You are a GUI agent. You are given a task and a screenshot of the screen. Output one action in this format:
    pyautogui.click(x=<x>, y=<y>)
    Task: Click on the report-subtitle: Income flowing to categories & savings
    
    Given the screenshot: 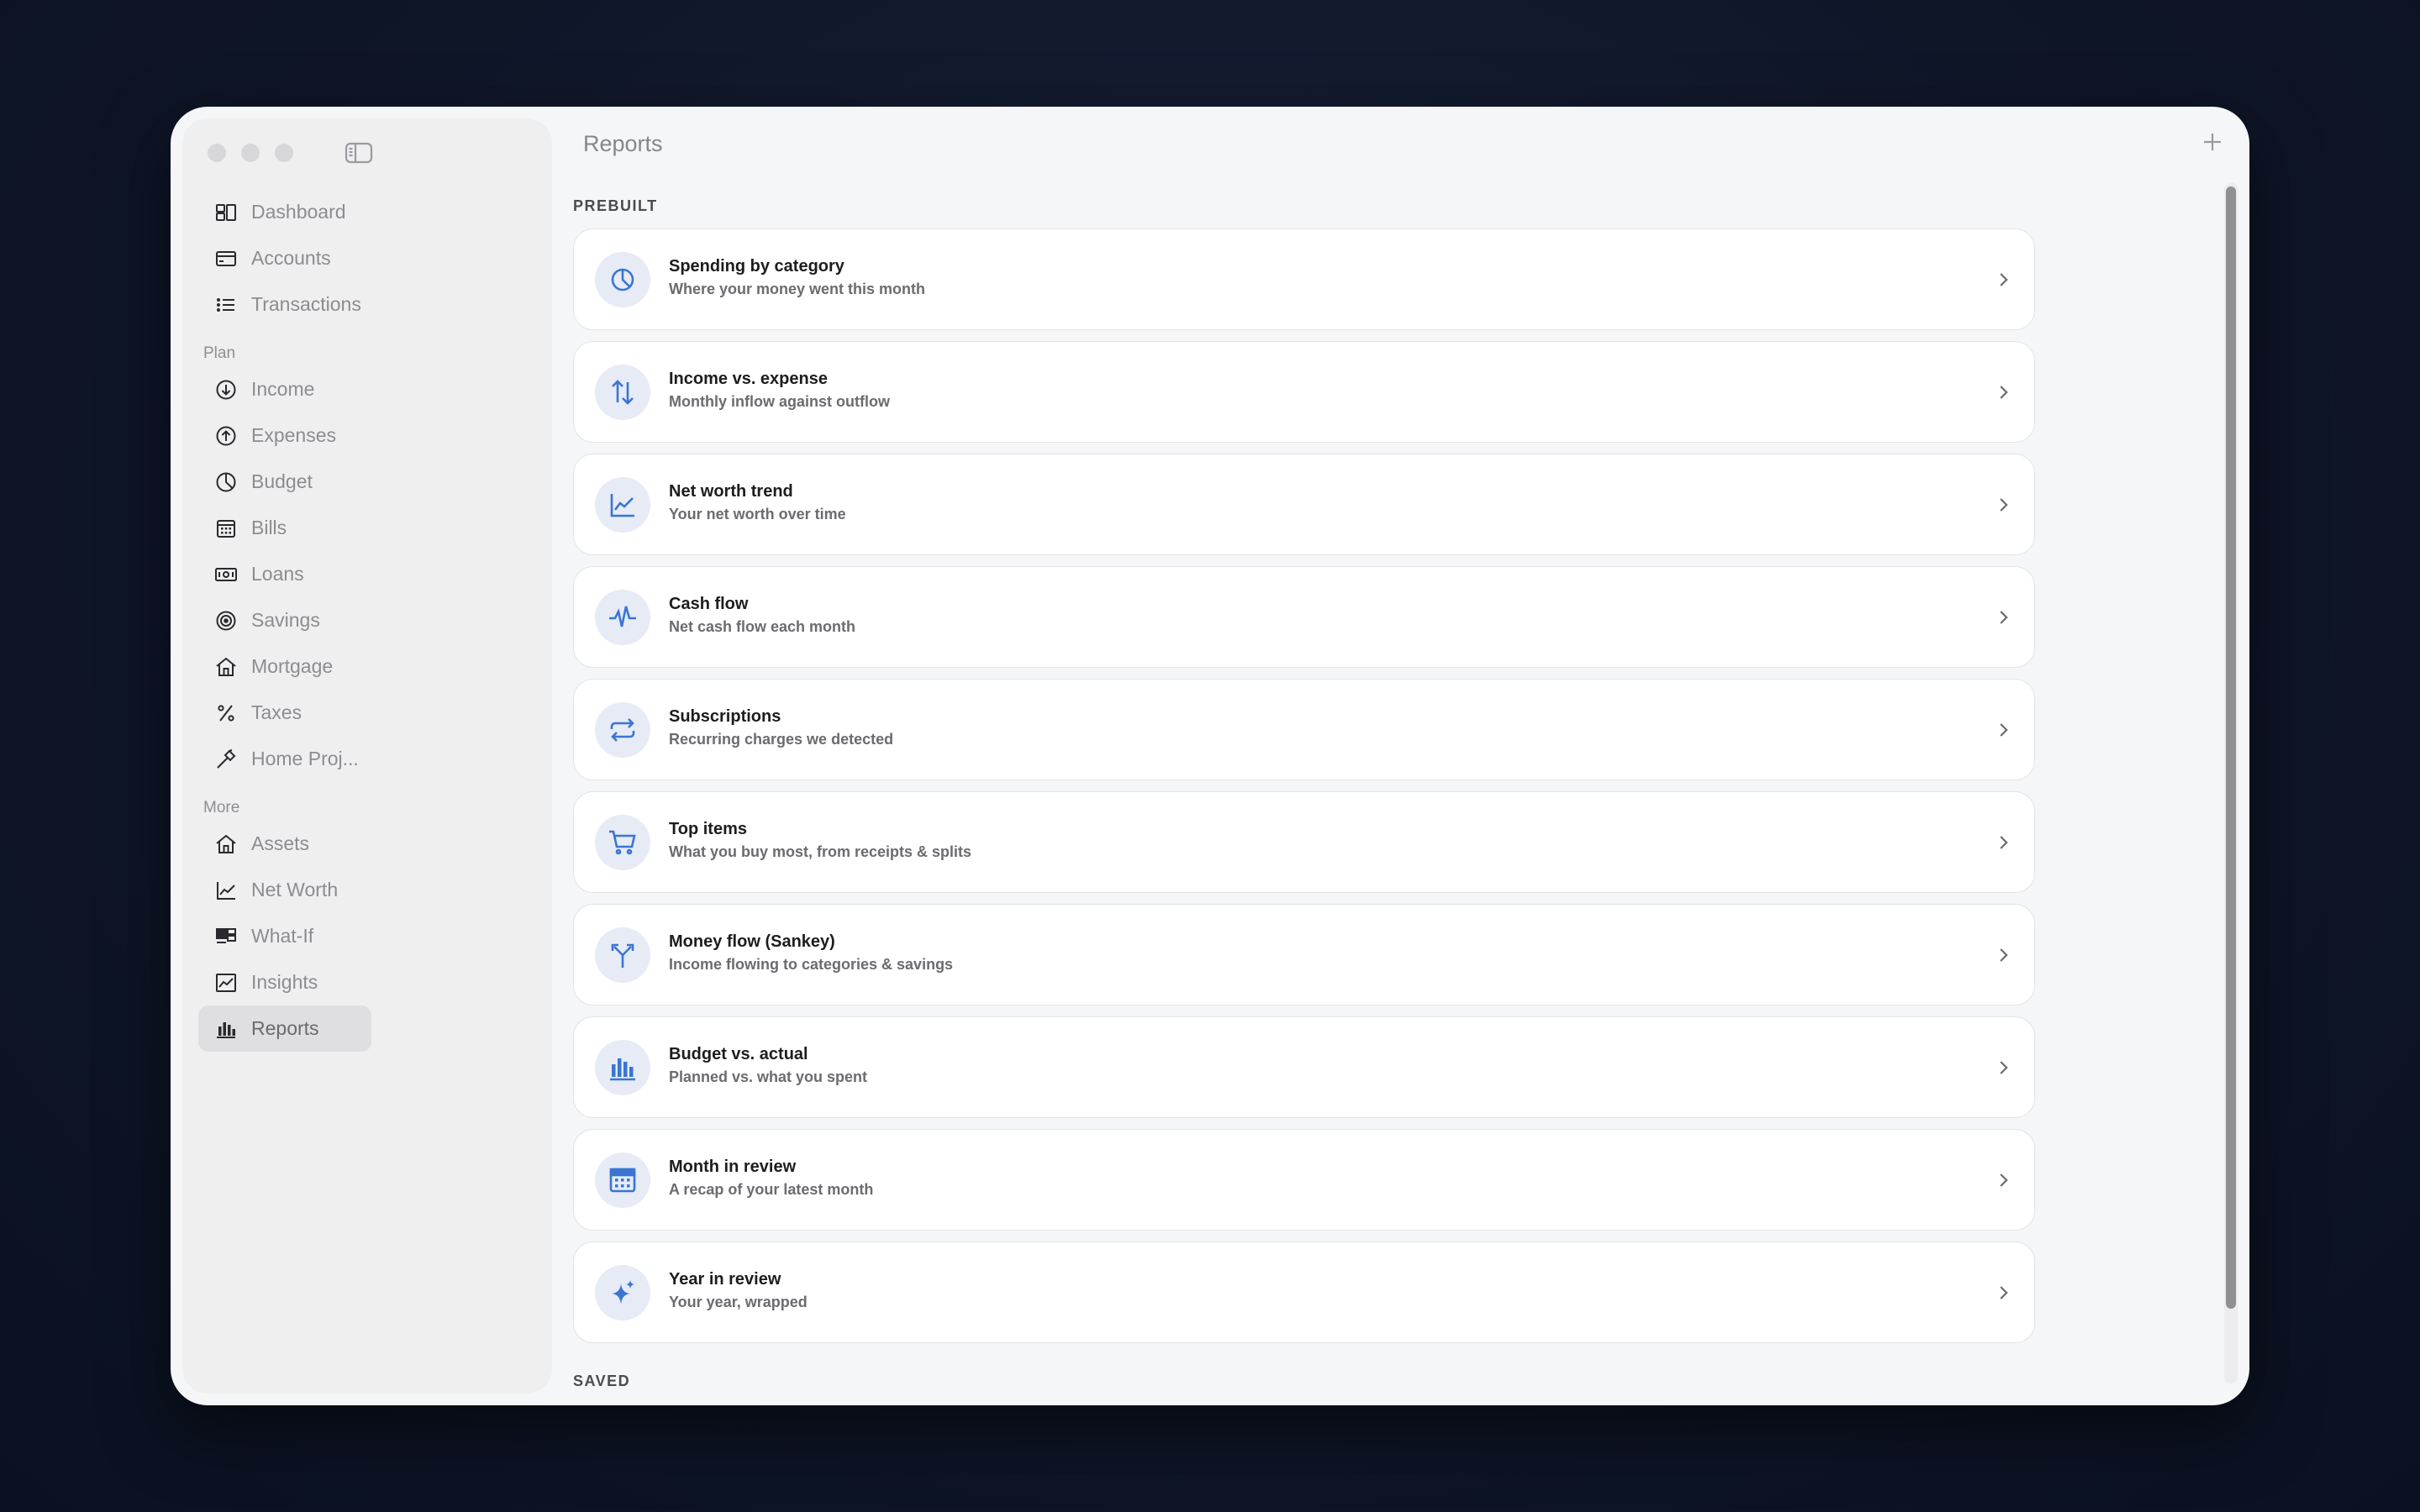 What is the action you would take?
    pyautogui.click(x=811, y=964)
    